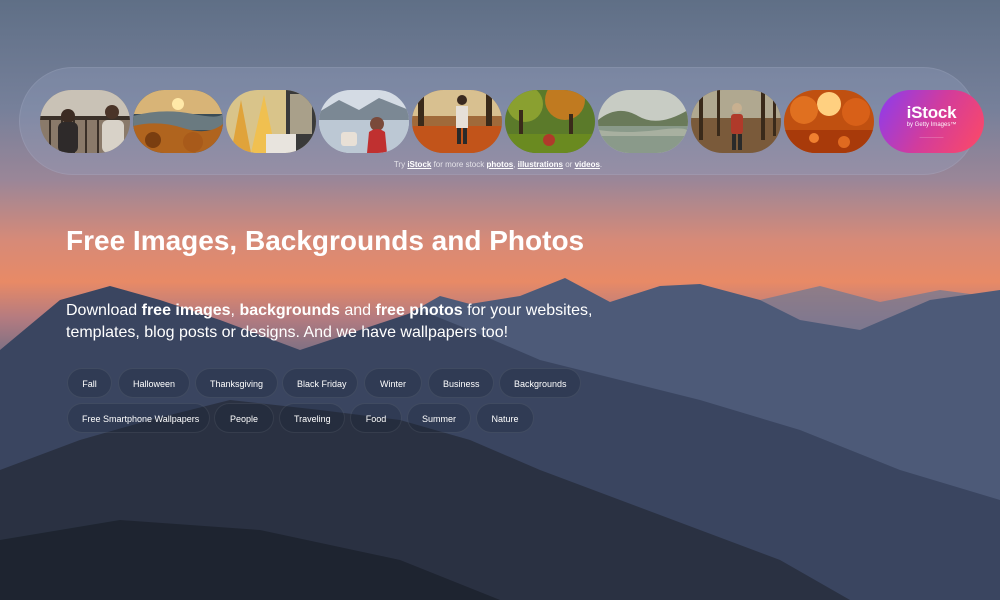 The height and width of the screenshot is (600, 1000). What do you see at coordinates (244, 418) in the screenshot?
I see `tag-people: People` at bounding box center [244, 418].